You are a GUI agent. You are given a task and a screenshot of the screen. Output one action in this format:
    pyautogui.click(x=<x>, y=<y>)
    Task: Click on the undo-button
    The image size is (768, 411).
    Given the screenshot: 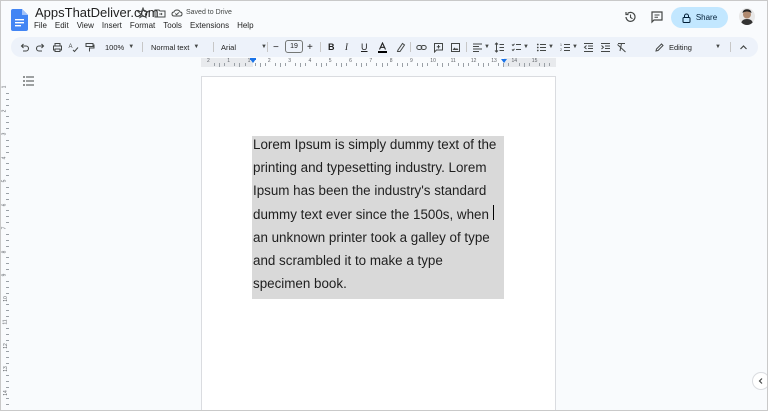 What is the action you would take?
    pyautogui.click(x=24, y=47)
    